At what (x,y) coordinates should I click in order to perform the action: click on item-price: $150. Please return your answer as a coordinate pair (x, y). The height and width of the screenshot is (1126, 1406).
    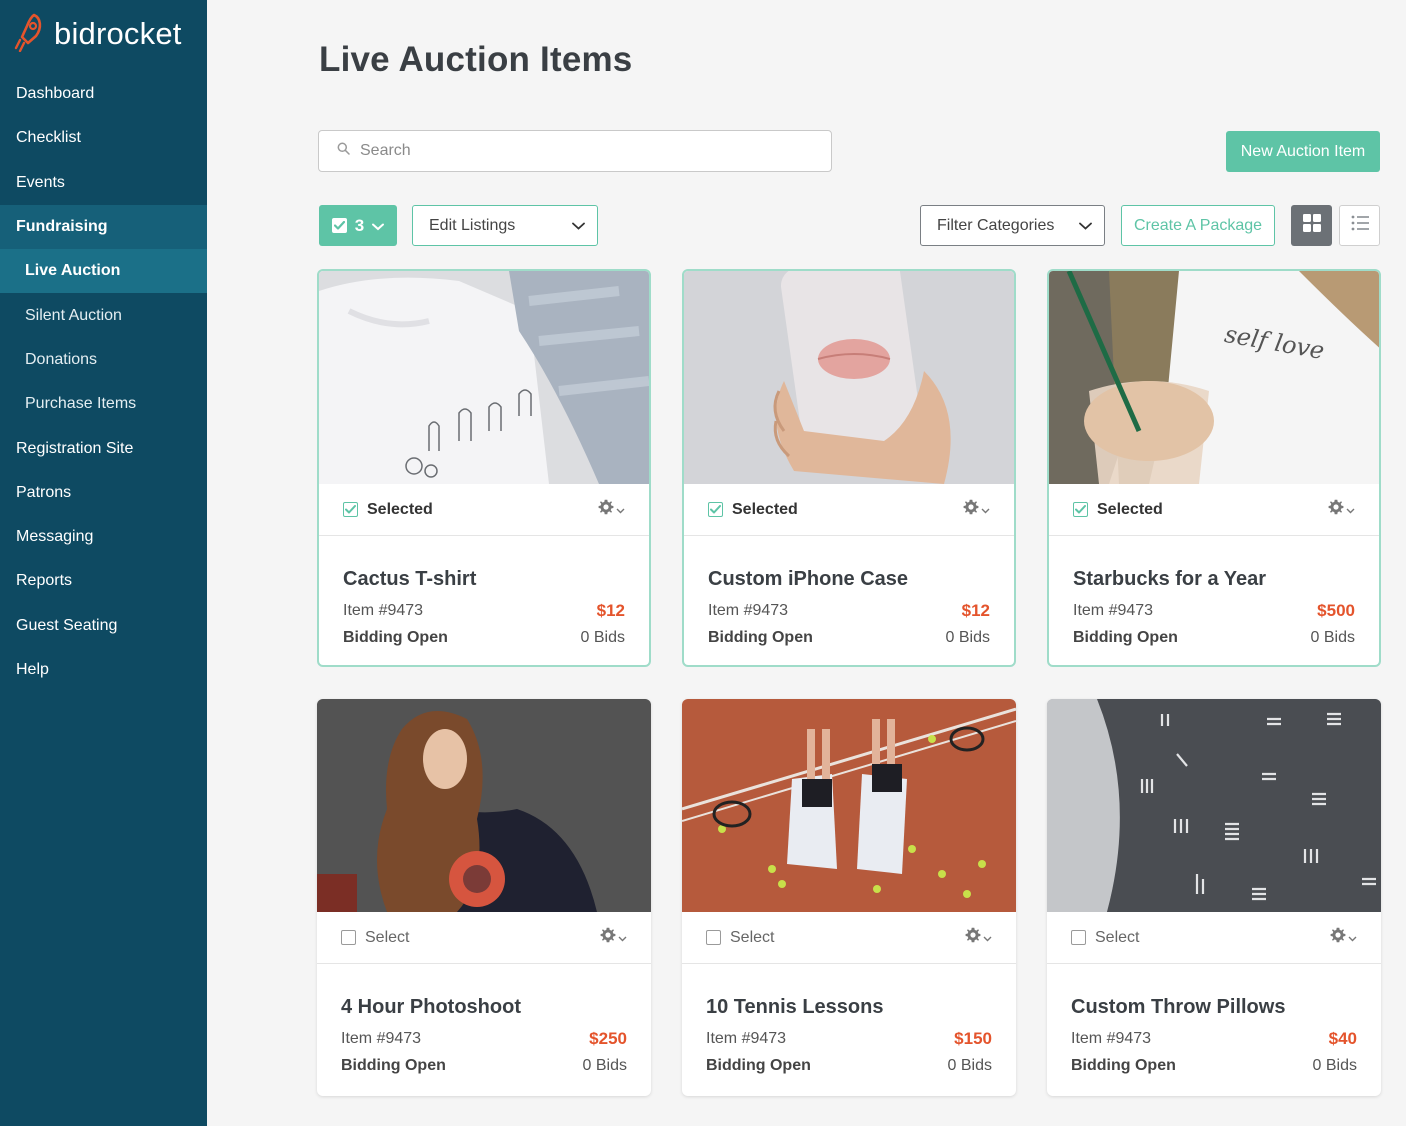
    Looking at the image, I should click on (973, 1038).